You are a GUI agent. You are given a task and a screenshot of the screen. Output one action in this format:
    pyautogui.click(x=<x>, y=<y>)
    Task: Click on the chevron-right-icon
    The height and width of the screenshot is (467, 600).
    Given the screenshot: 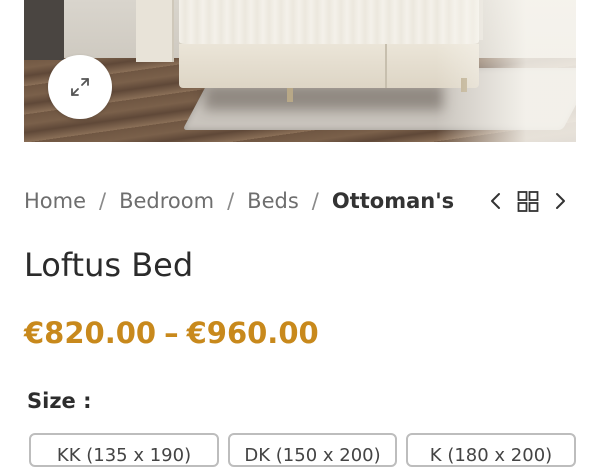 What is the action you would take?
    pyautogui.click(x=560, y=201)
    